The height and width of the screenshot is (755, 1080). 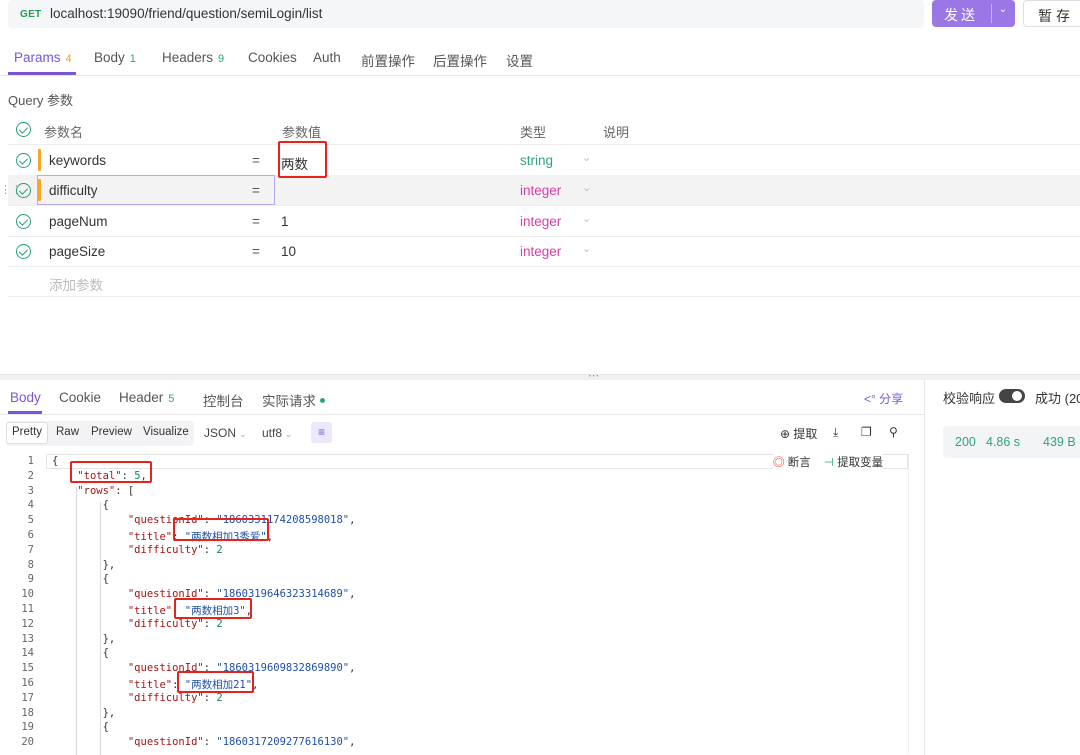 I want to click on line-number: 11, so click(x=27, y=609).